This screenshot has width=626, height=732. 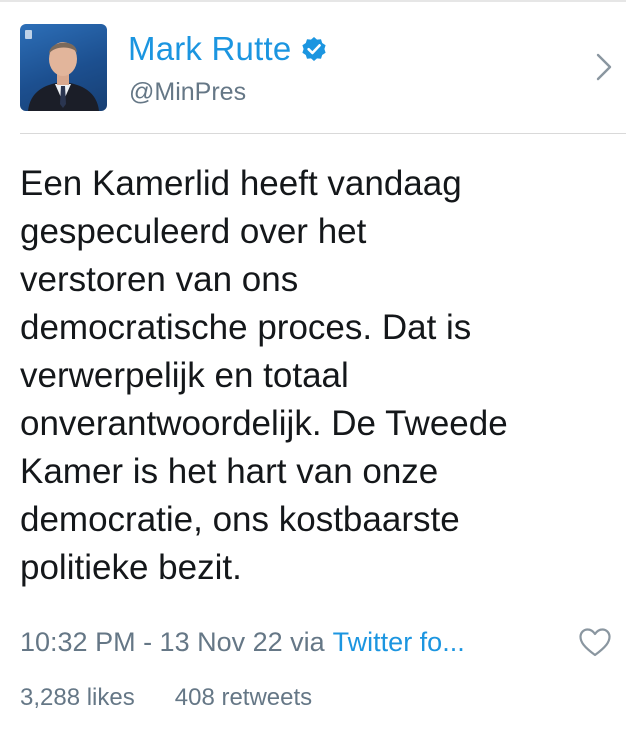 I want to click on tweet-line: onverantwoordelijk. De Tweede, so click(x=264, y=423).